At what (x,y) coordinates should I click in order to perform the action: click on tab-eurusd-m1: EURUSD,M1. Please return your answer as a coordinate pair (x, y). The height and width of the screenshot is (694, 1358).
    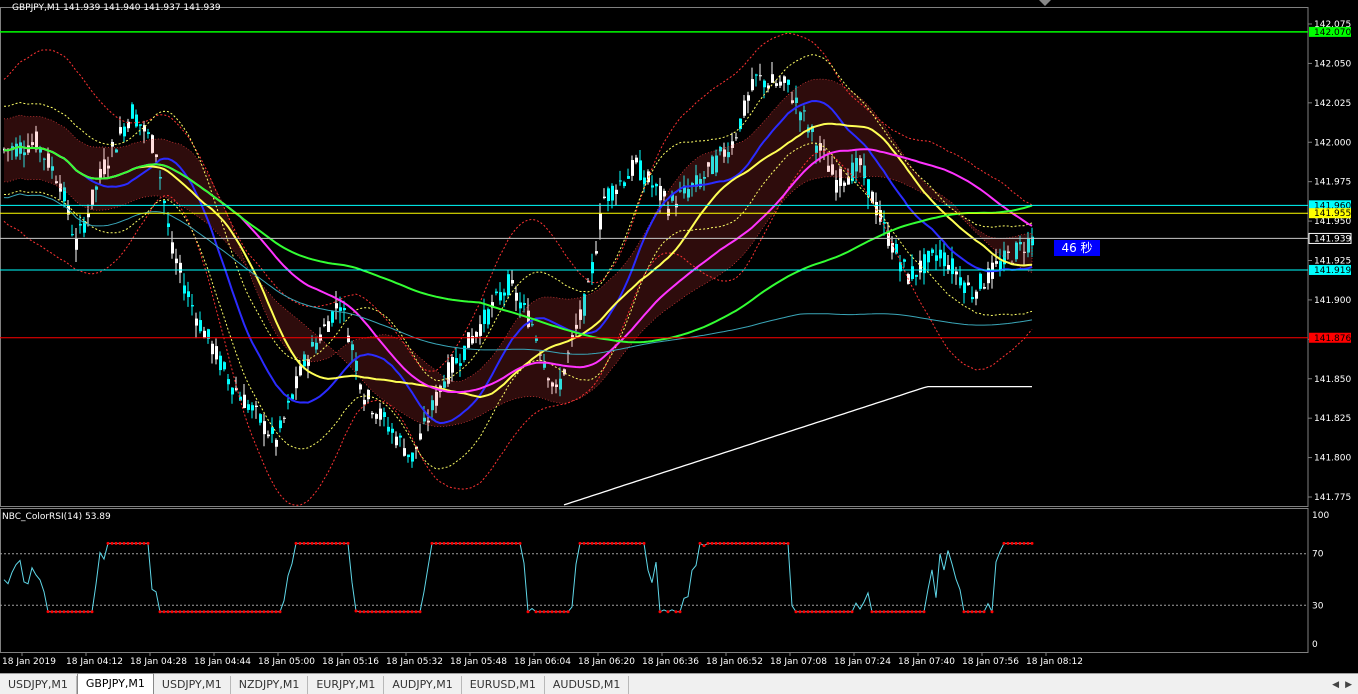
    Looking at the image, I should click on (503, 685).